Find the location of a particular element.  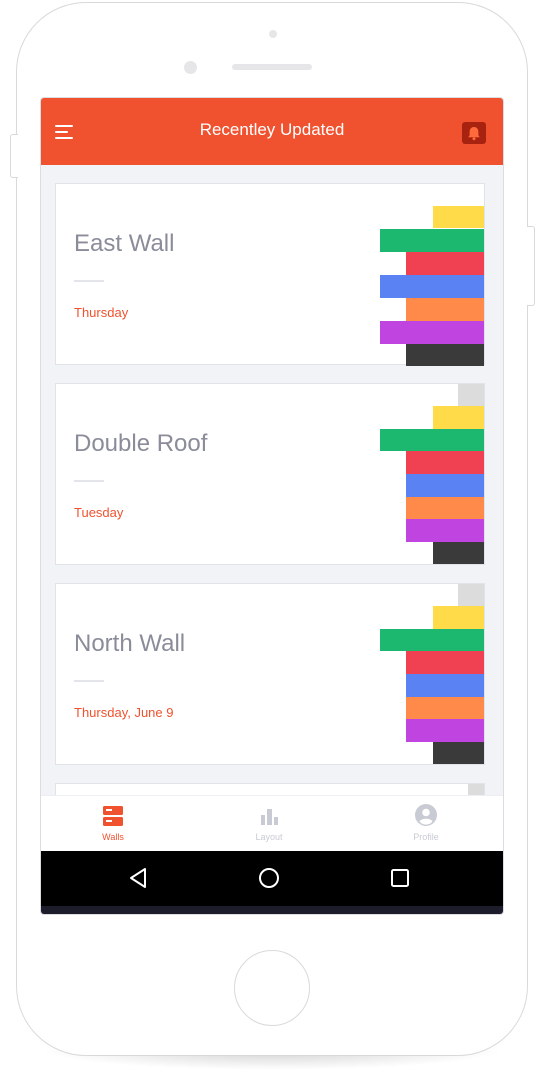

nav-profile: Profile is located at coordinates (426, 824).